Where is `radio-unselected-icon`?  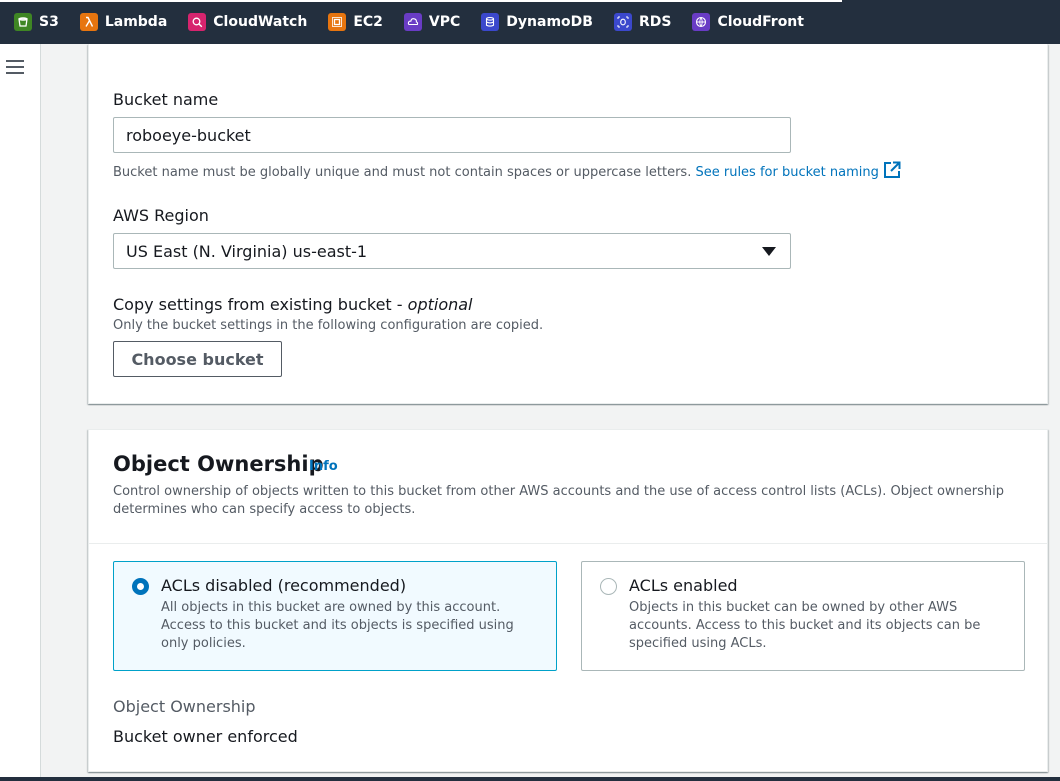
radio-unselected-icon is located at coordinates (608, 586).